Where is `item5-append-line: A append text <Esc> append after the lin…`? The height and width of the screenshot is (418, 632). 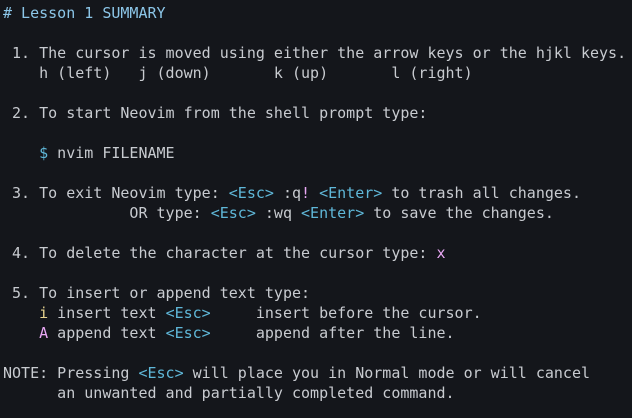 item5-append-line: A append text <Esc> append after the lin… is located at coordinates (229, 333).